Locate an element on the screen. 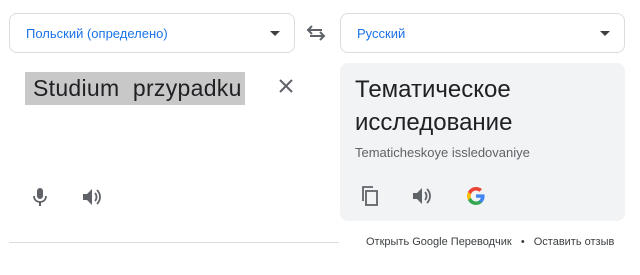  clear-text-button is located at coordinates (286, 86).